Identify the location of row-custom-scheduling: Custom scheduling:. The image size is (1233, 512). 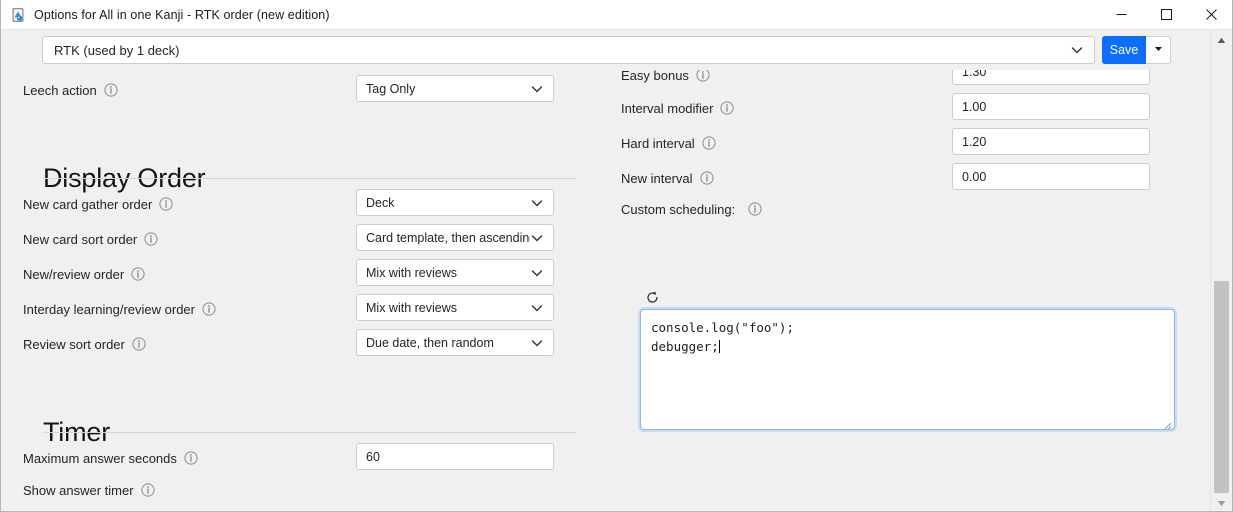
(691, 209).